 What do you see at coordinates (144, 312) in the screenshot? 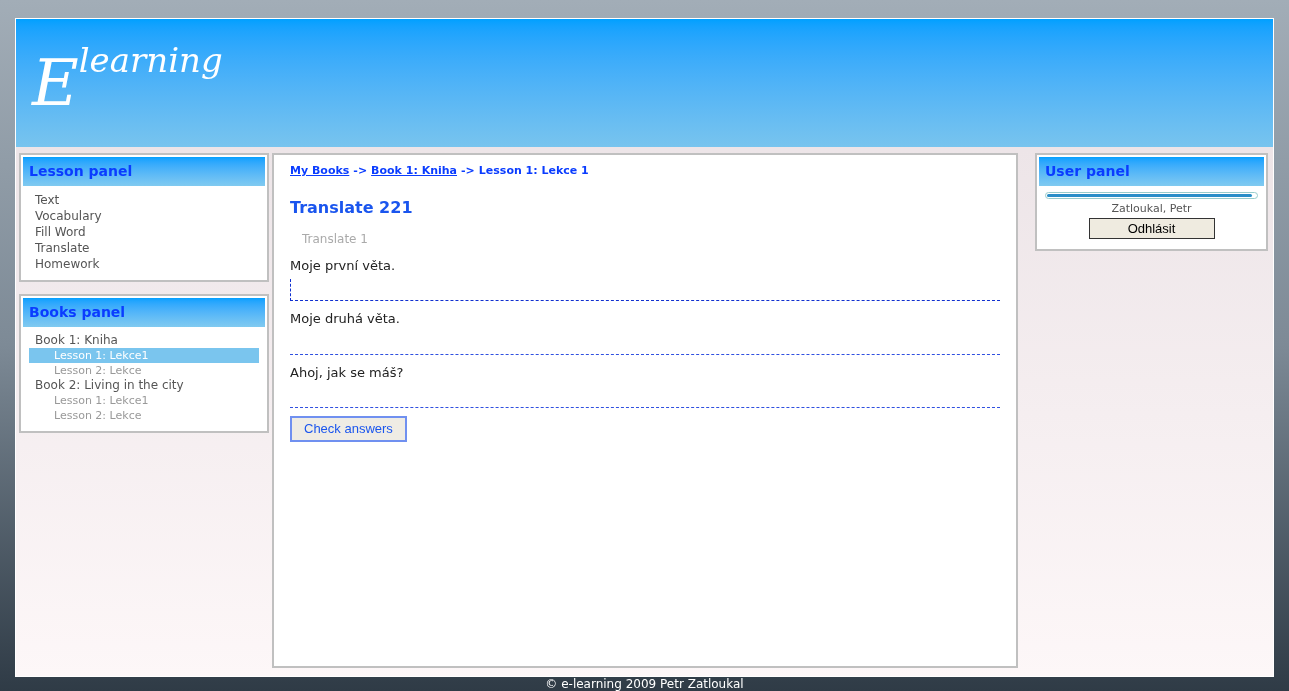
I see `panel-title: Books panel` at bounding box center [144, 312].